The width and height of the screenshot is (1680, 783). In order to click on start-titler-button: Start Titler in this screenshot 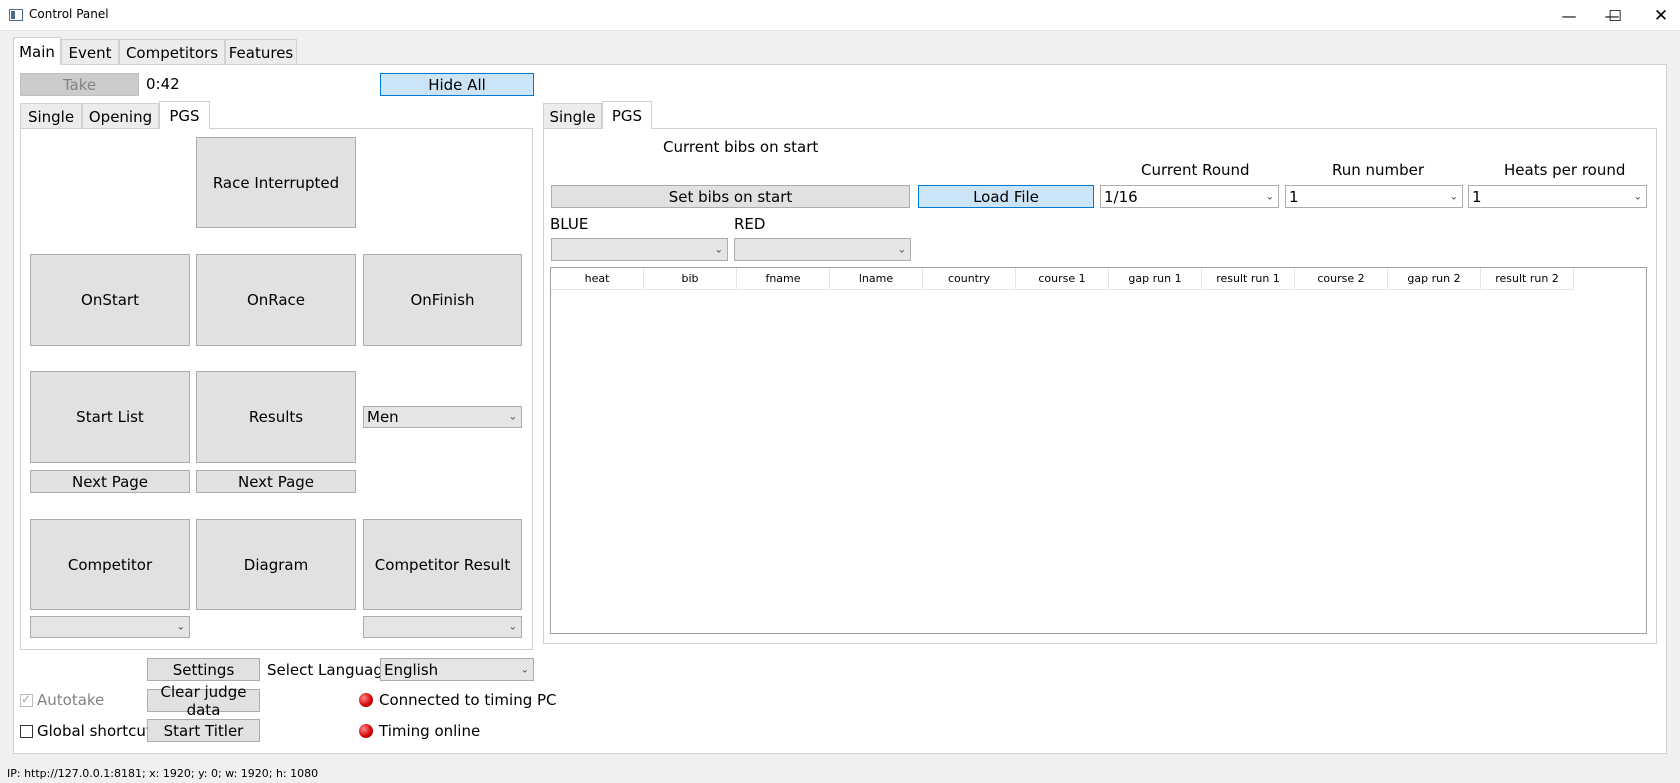, I will do `click(203, 730)`.